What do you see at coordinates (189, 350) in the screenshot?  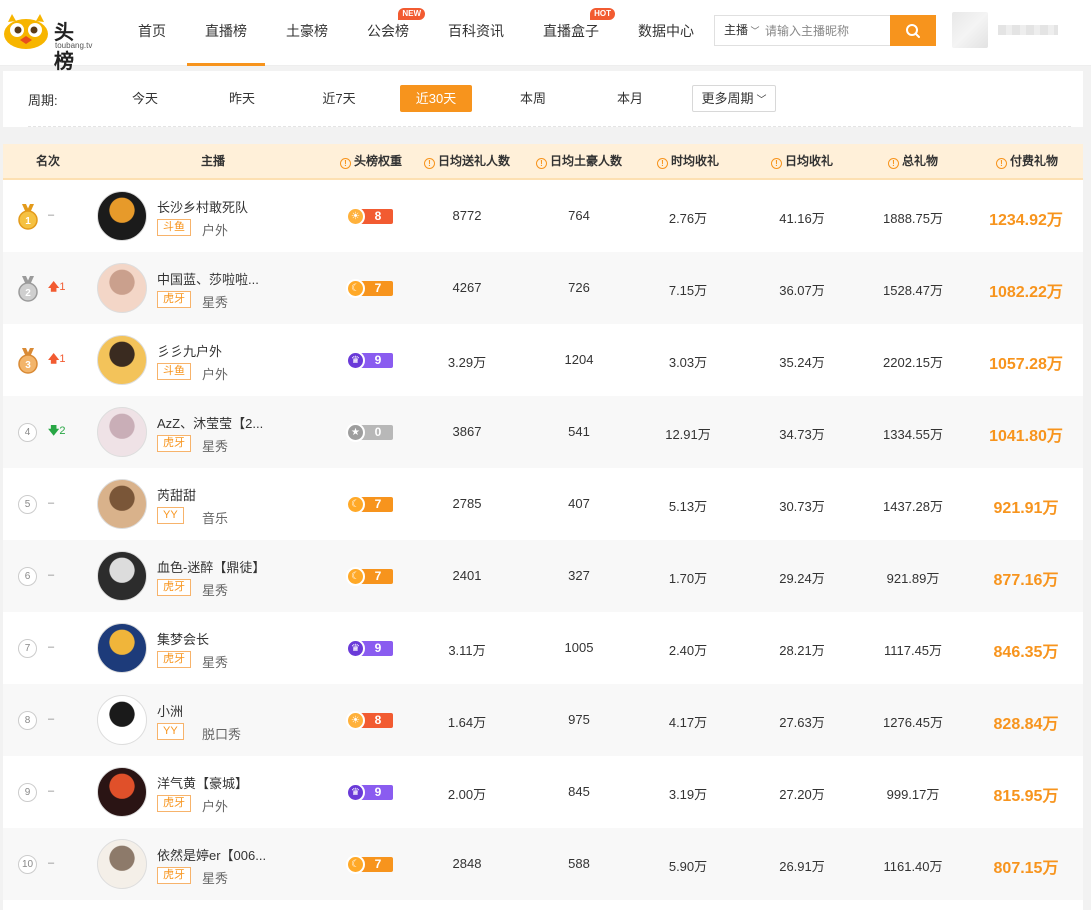 I see `anchor-name: 彡彡九户外` at bounding box center [189, 350].